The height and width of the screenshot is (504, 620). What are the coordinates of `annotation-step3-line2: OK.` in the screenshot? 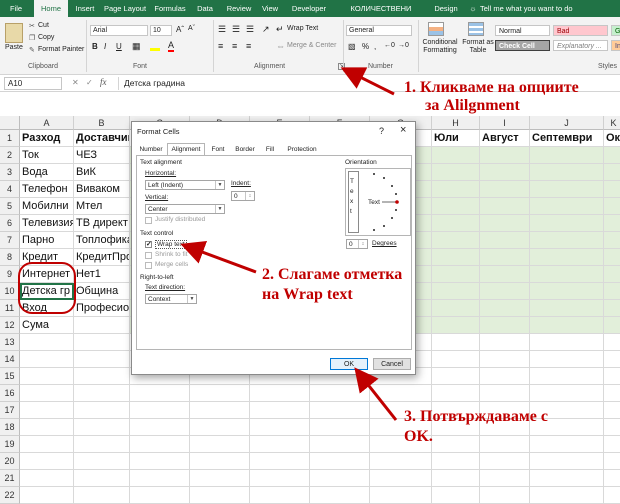 It's located at (418, 436).